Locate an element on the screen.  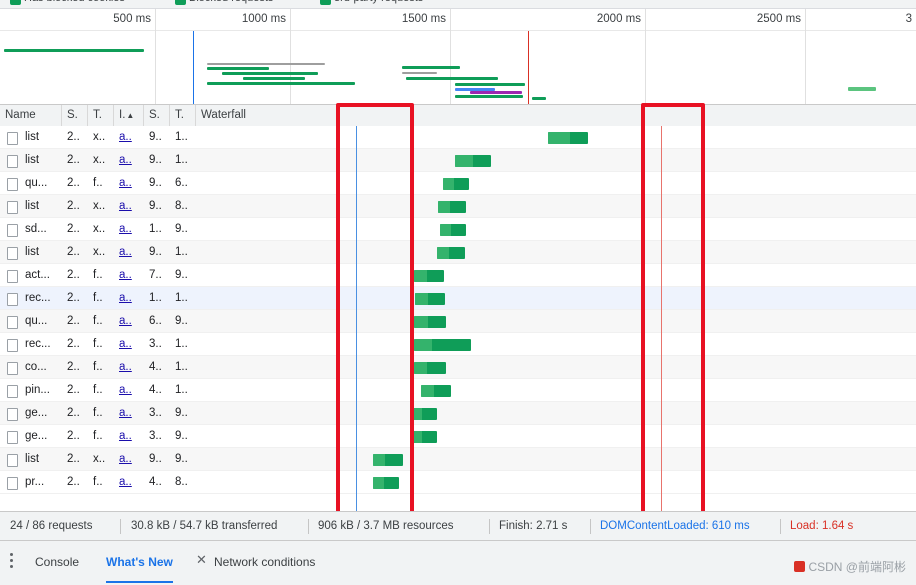
cell-size: 4.. is located at coordinates (155, 482).